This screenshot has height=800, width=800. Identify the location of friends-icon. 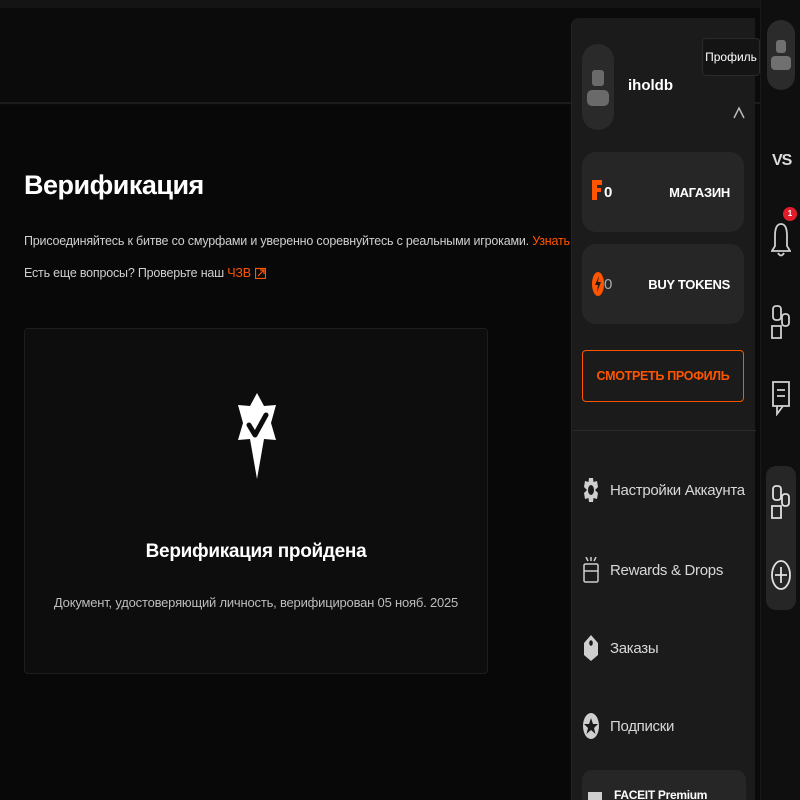
(781, 502).